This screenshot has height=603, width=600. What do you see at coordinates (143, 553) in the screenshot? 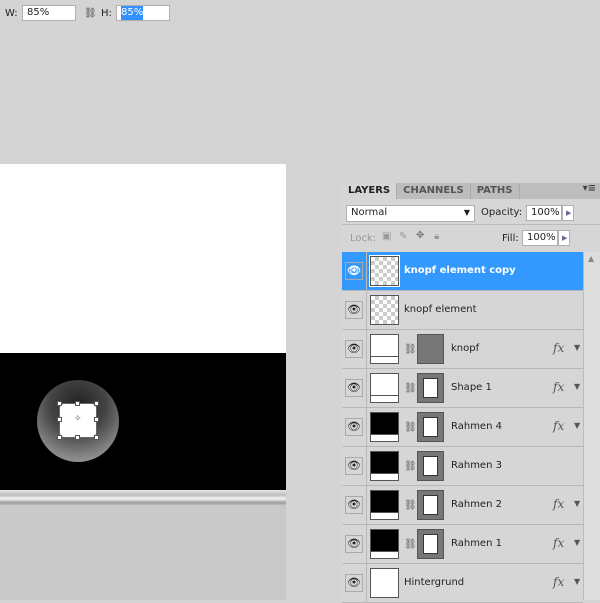
I see `canvas-gray-area` at bounding box center [143, 553].